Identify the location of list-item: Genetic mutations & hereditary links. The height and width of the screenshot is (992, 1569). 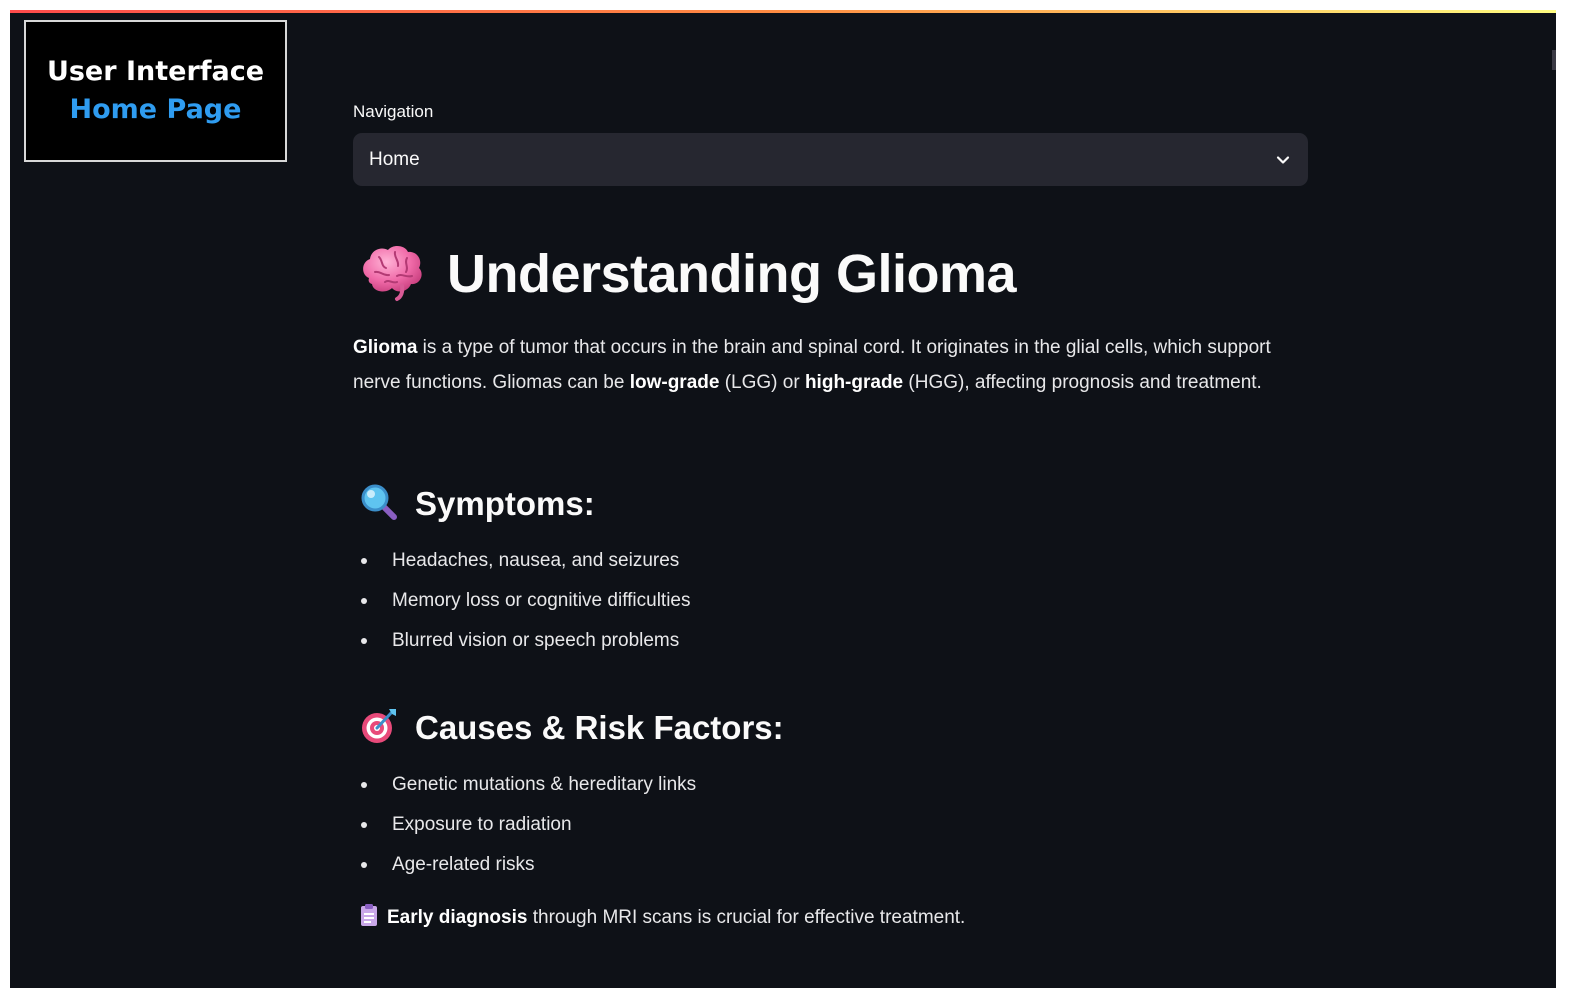
(524, 785).